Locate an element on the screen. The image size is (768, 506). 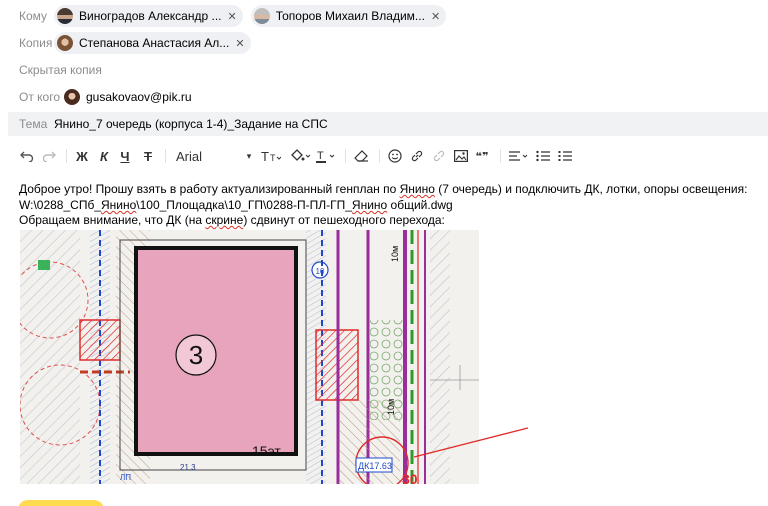
road-label-1: 10м is located at coordinates (395, 254).